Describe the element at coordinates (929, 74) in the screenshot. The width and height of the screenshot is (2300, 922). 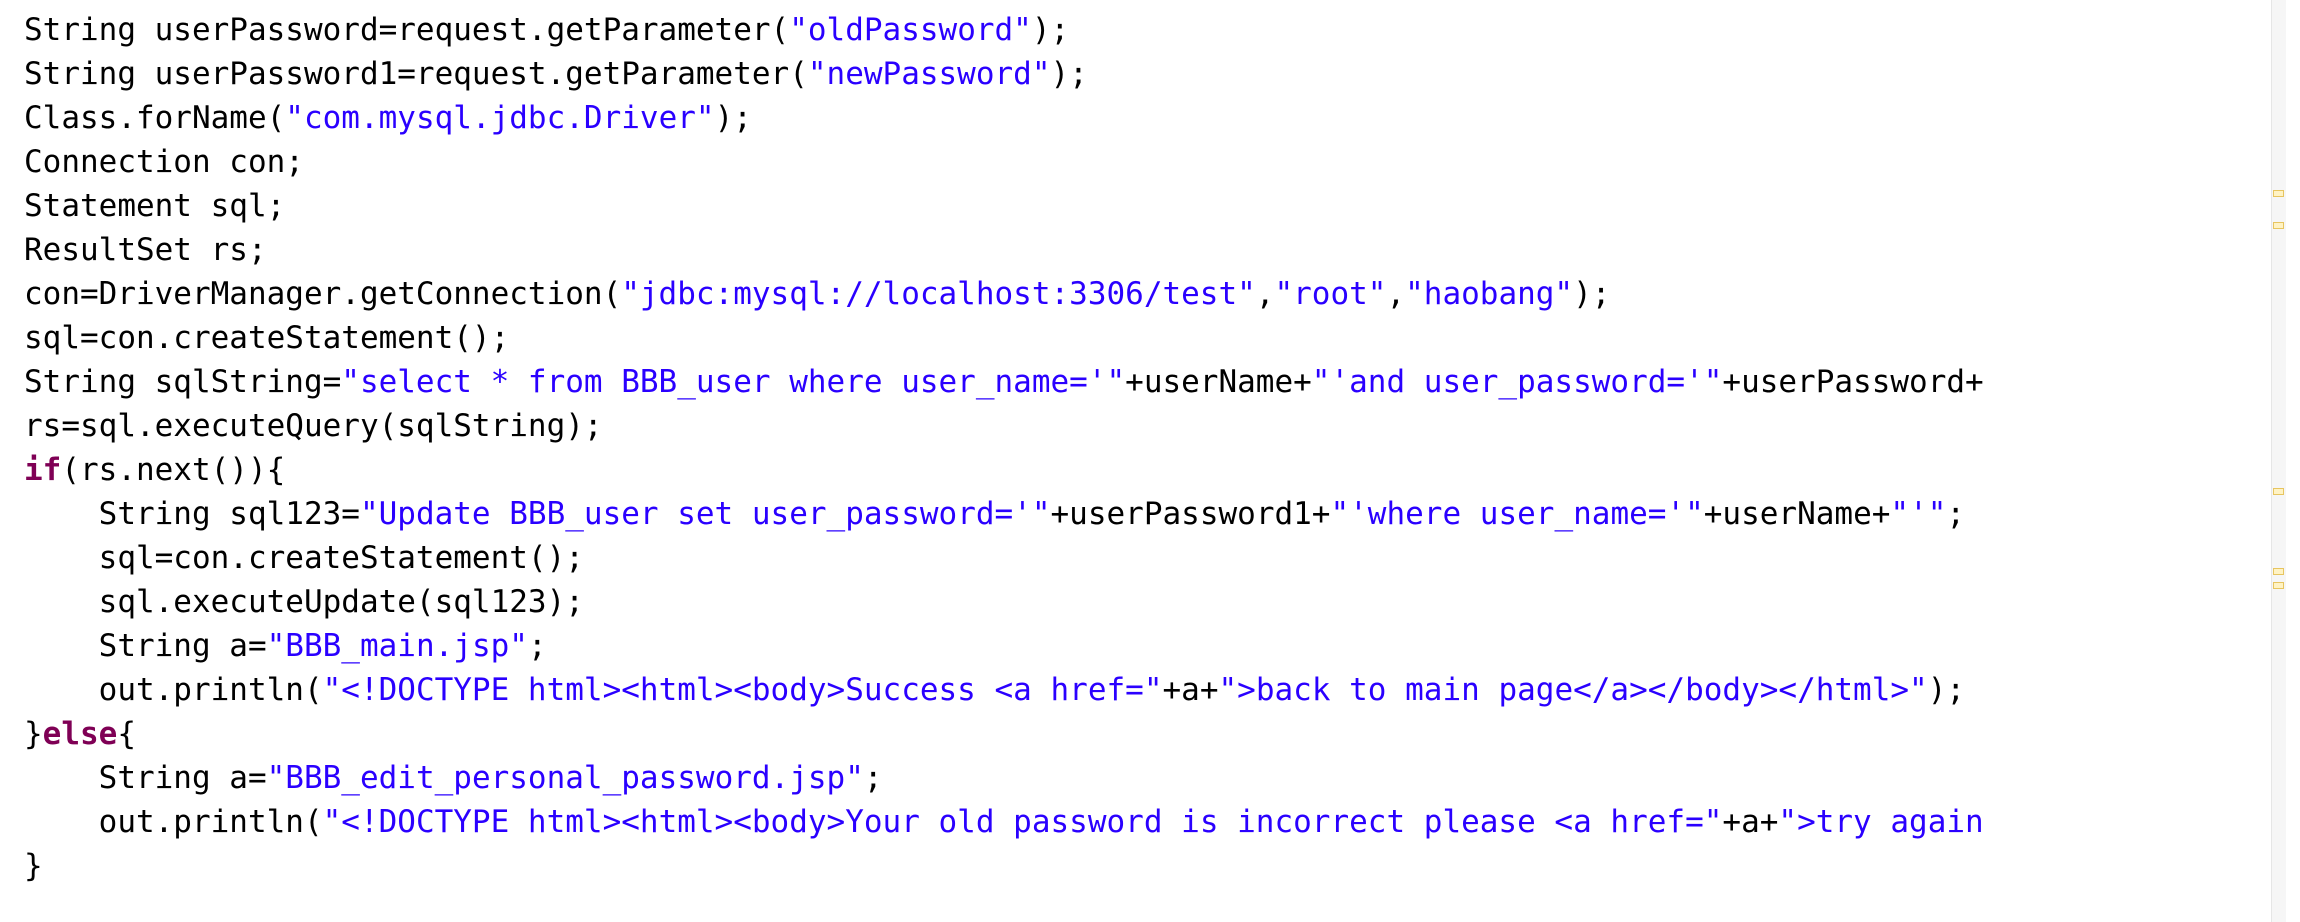
I see `string-literal: "newPassword"` at that location.